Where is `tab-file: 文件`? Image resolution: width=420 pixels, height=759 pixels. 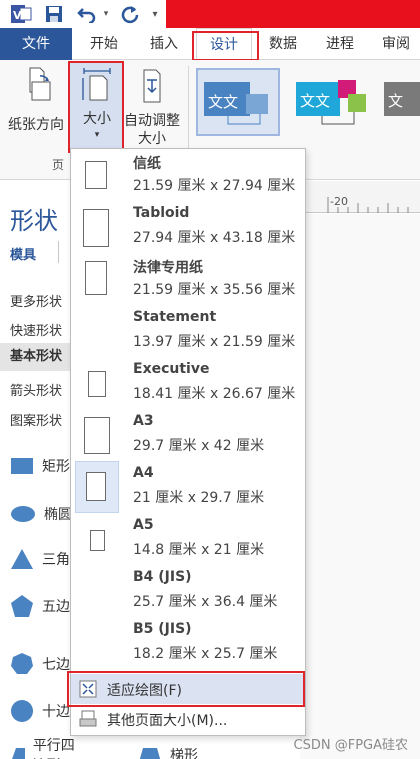
tab-file: 文件 is located at coordinates (36, 44).